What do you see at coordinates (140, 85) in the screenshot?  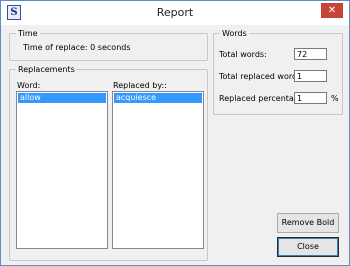 I see `replaced-by-column-label: Replaced by::` at bounding box center [140, 85].